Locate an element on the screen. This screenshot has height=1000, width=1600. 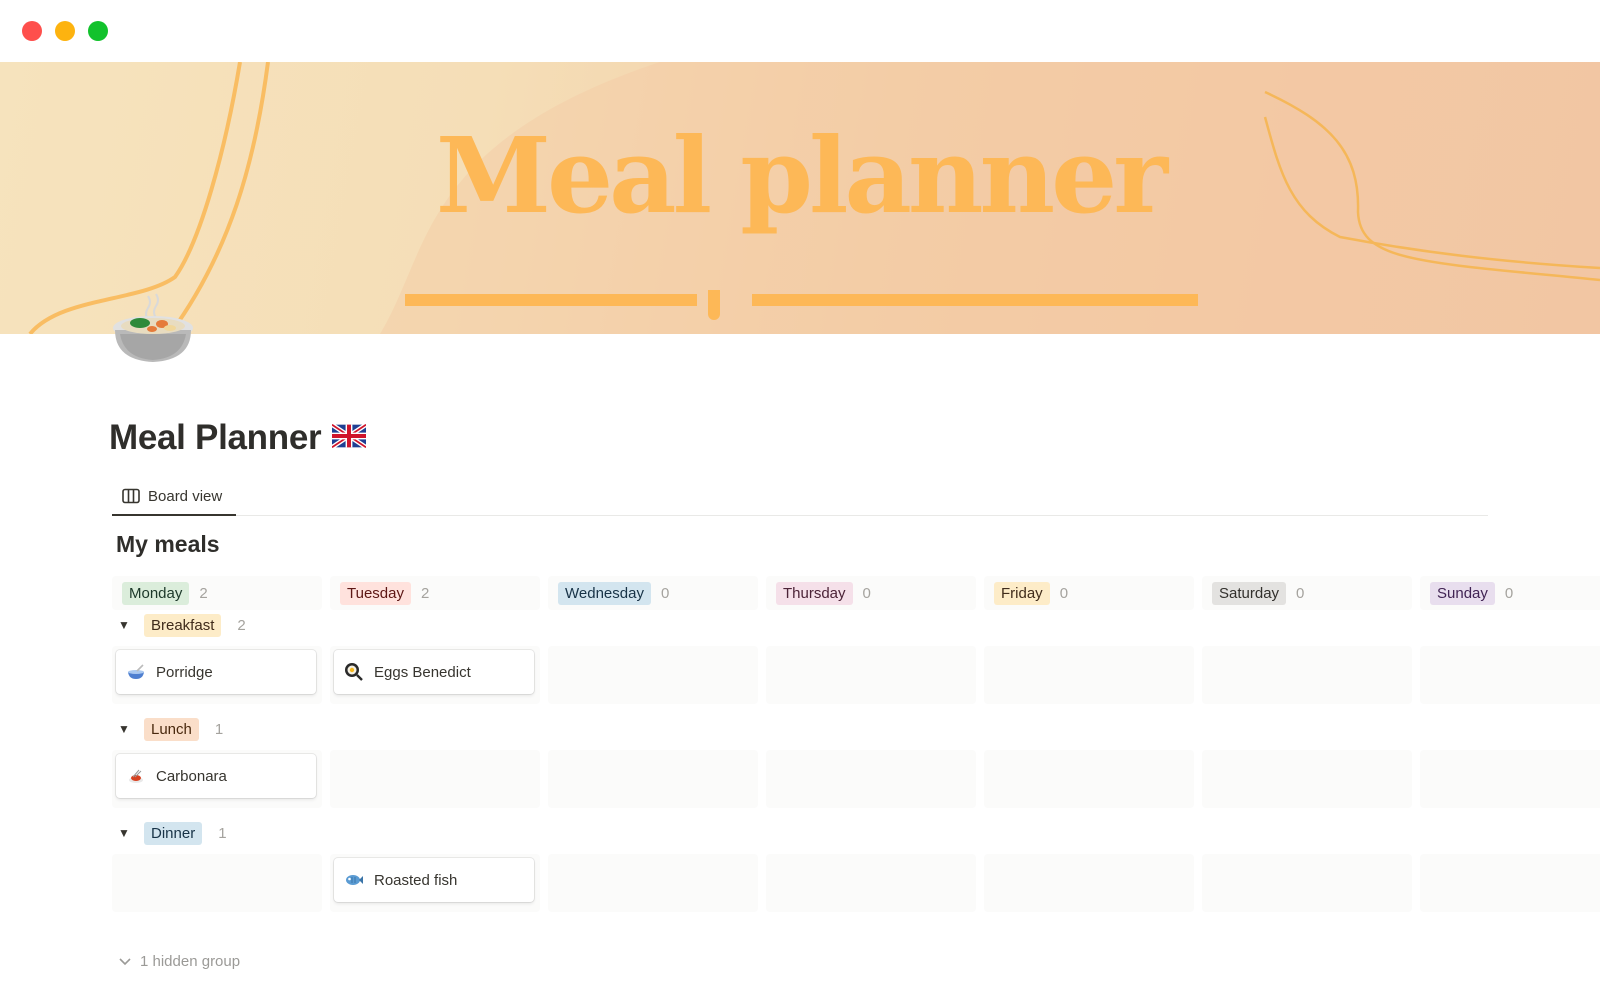
meal-card: Roasted fish is located at coordinates (434, 880).